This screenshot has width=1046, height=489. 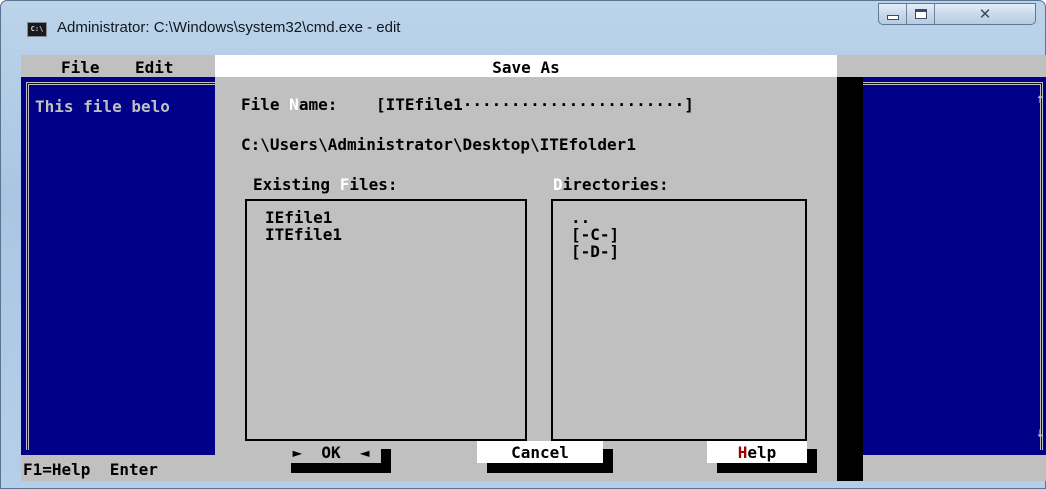 What do you see at coordinates (265, 104) in the screenshot?
I see `file-name-label-pre: File` at bounding box center [265, 104].